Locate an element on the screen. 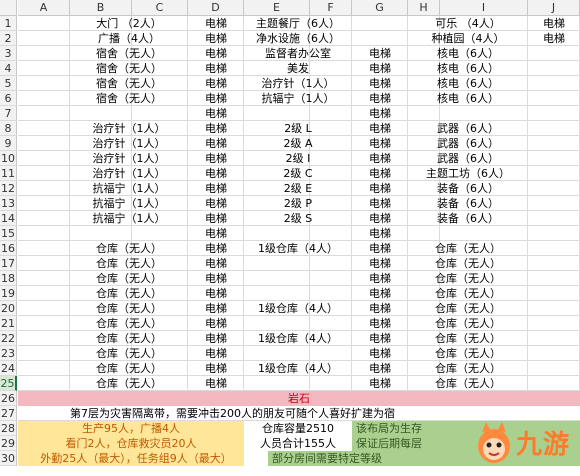  row-header: 15 is located at coordinates (8, 233).